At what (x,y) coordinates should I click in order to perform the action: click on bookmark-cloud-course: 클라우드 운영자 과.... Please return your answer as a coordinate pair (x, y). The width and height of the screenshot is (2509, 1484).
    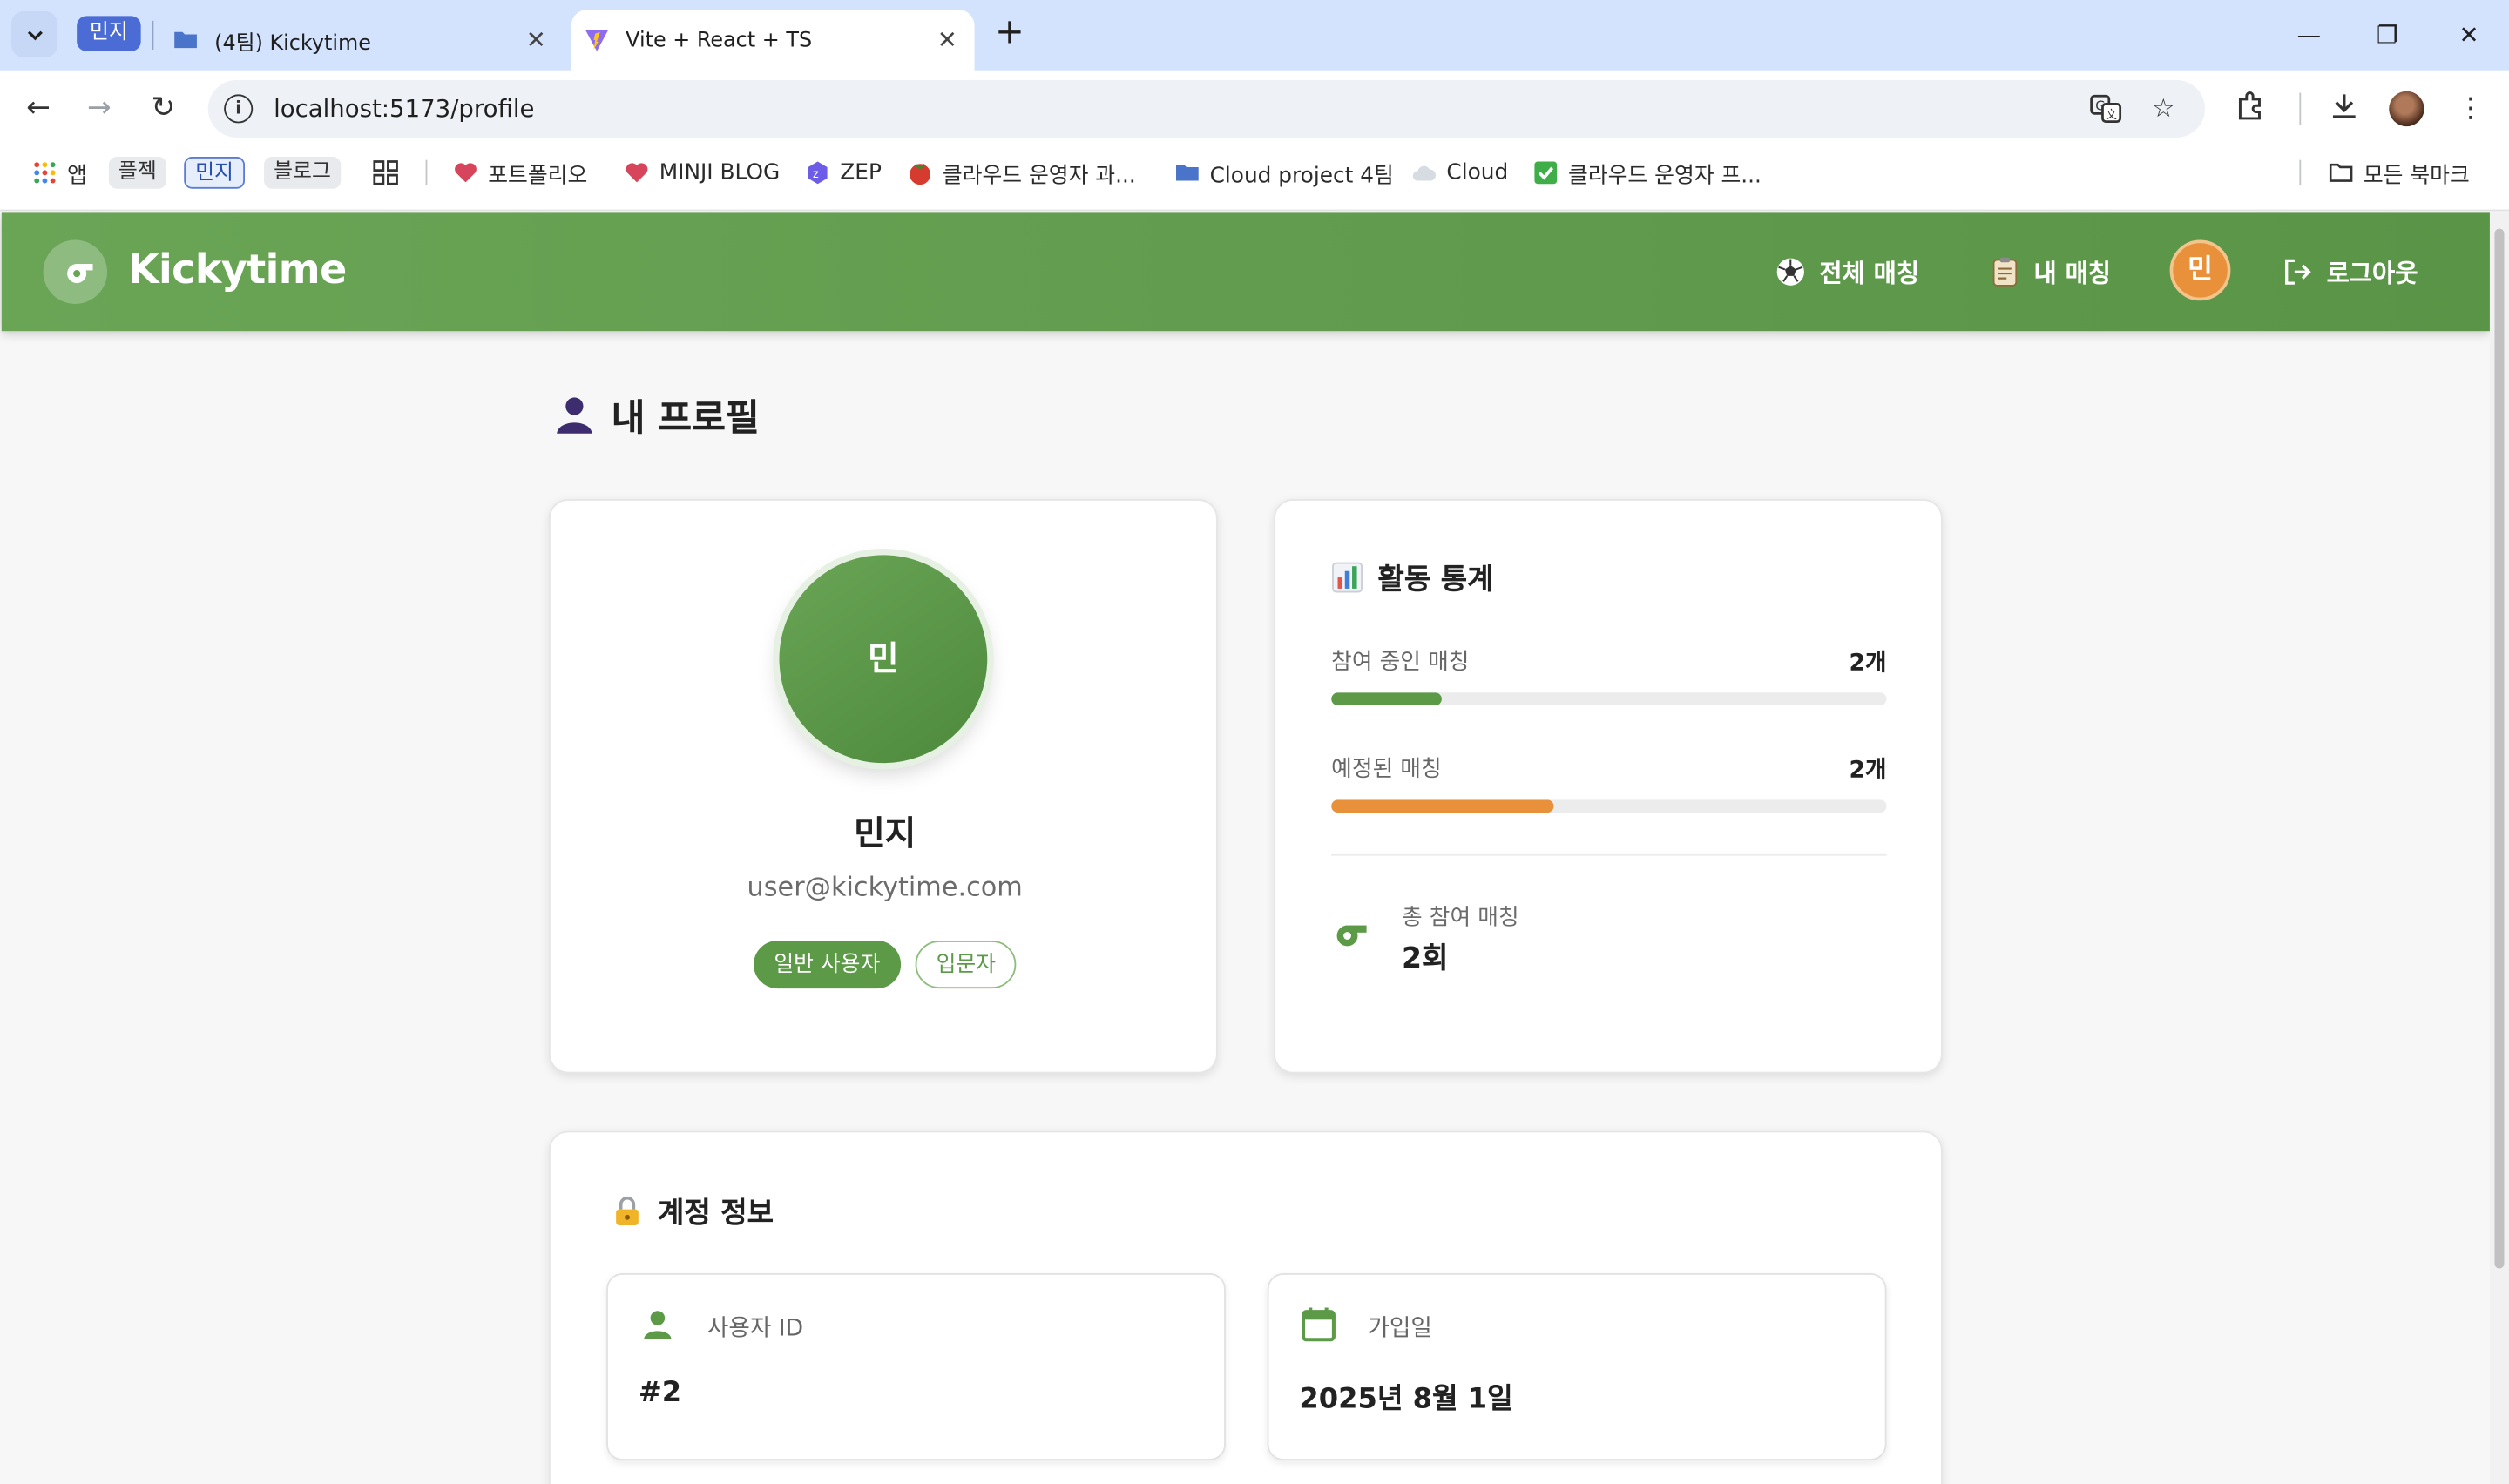
    Looking at the image, I should click on (1021, 173).